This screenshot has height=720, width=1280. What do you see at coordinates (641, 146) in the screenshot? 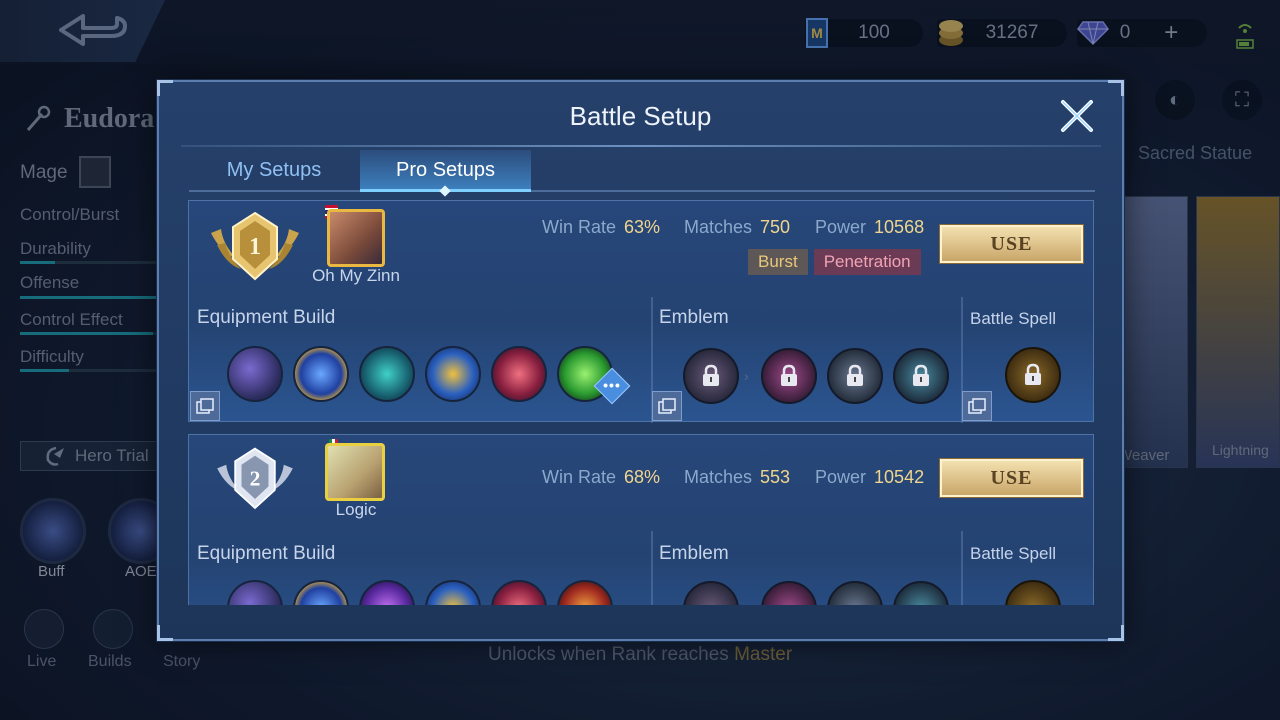
I see `title-divider` at bounding box center [641, 146].